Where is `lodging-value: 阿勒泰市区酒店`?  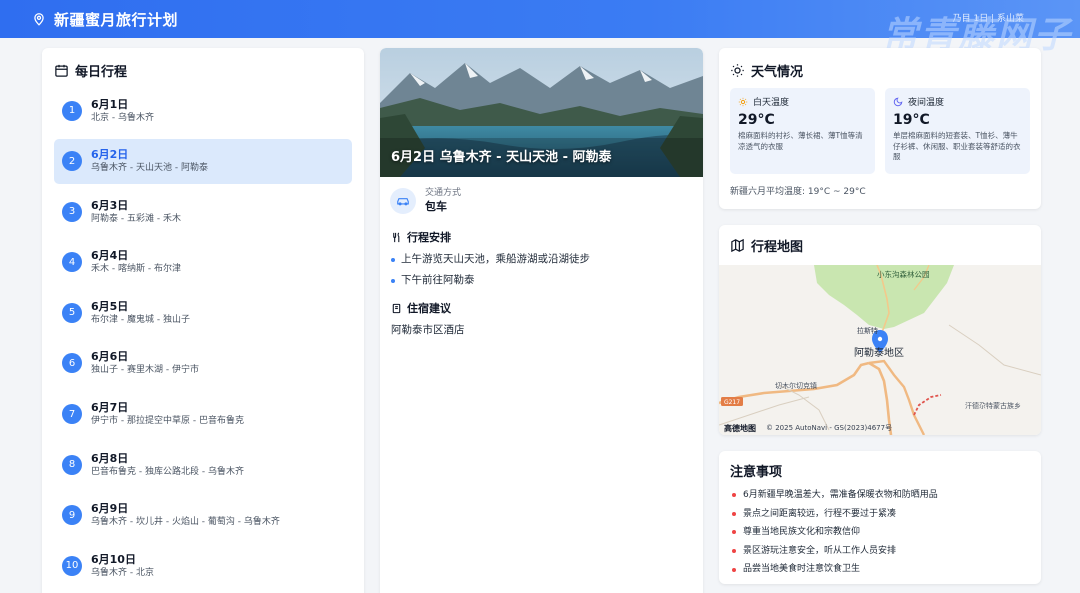 lodging-value: 阿勒泰市区酒店 is located at coordinates (428, 330).